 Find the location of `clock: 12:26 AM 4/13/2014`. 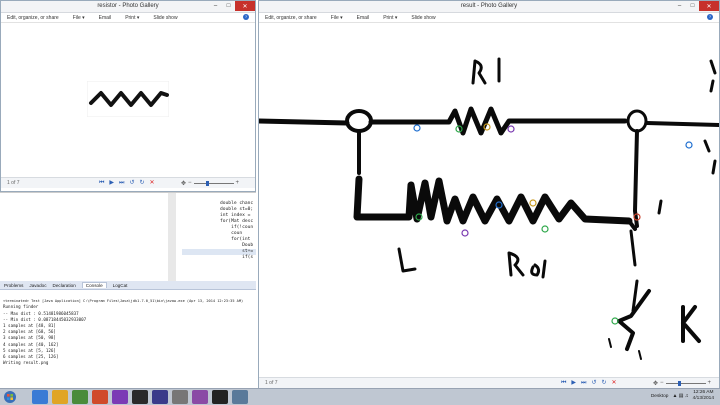

clock: 12:26 AM 4/13/2014 is located at coordinates (703, 396).